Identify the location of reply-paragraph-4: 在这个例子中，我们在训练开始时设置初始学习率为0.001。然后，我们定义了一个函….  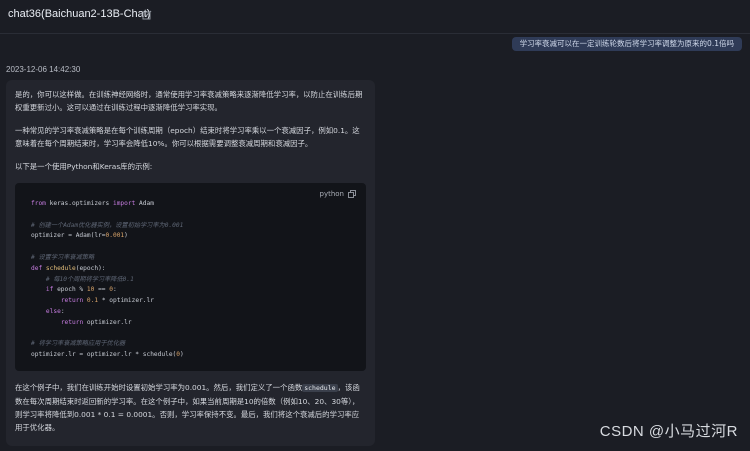
(190, 407).